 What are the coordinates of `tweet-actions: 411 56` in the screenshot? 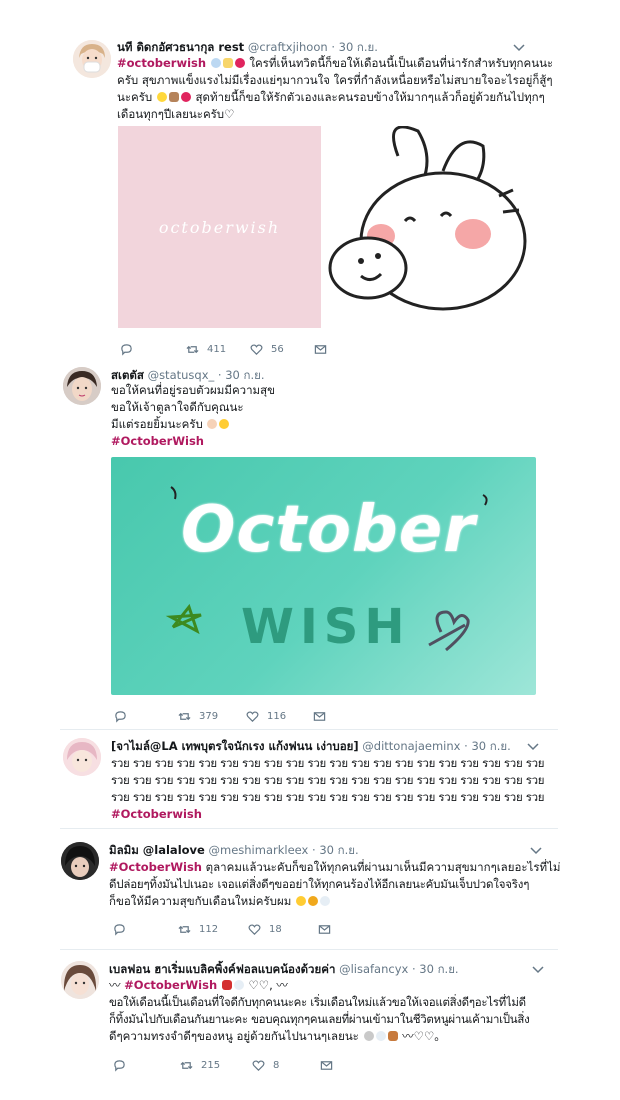 It's located at (230, 349).